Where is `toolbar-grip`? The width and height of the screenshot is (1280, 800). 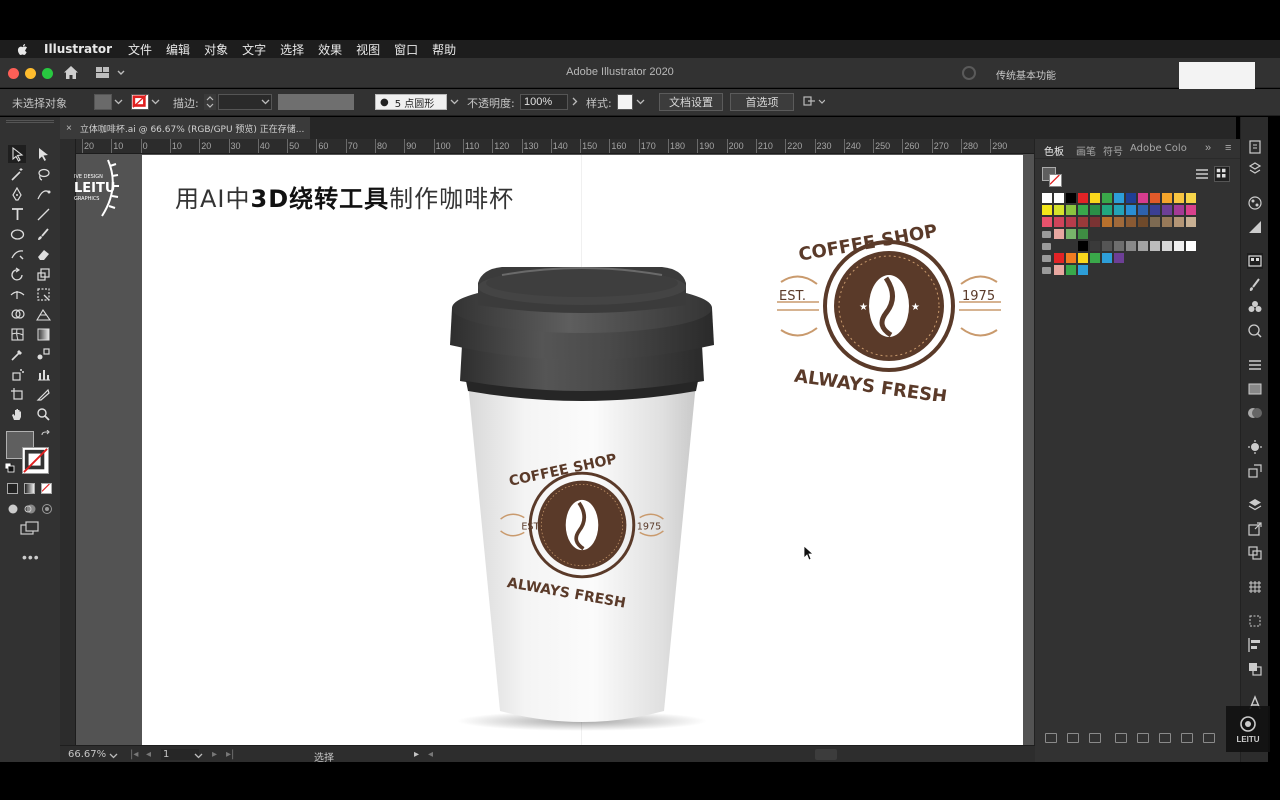
toolbar-grip is located at coordinates (30, 121).